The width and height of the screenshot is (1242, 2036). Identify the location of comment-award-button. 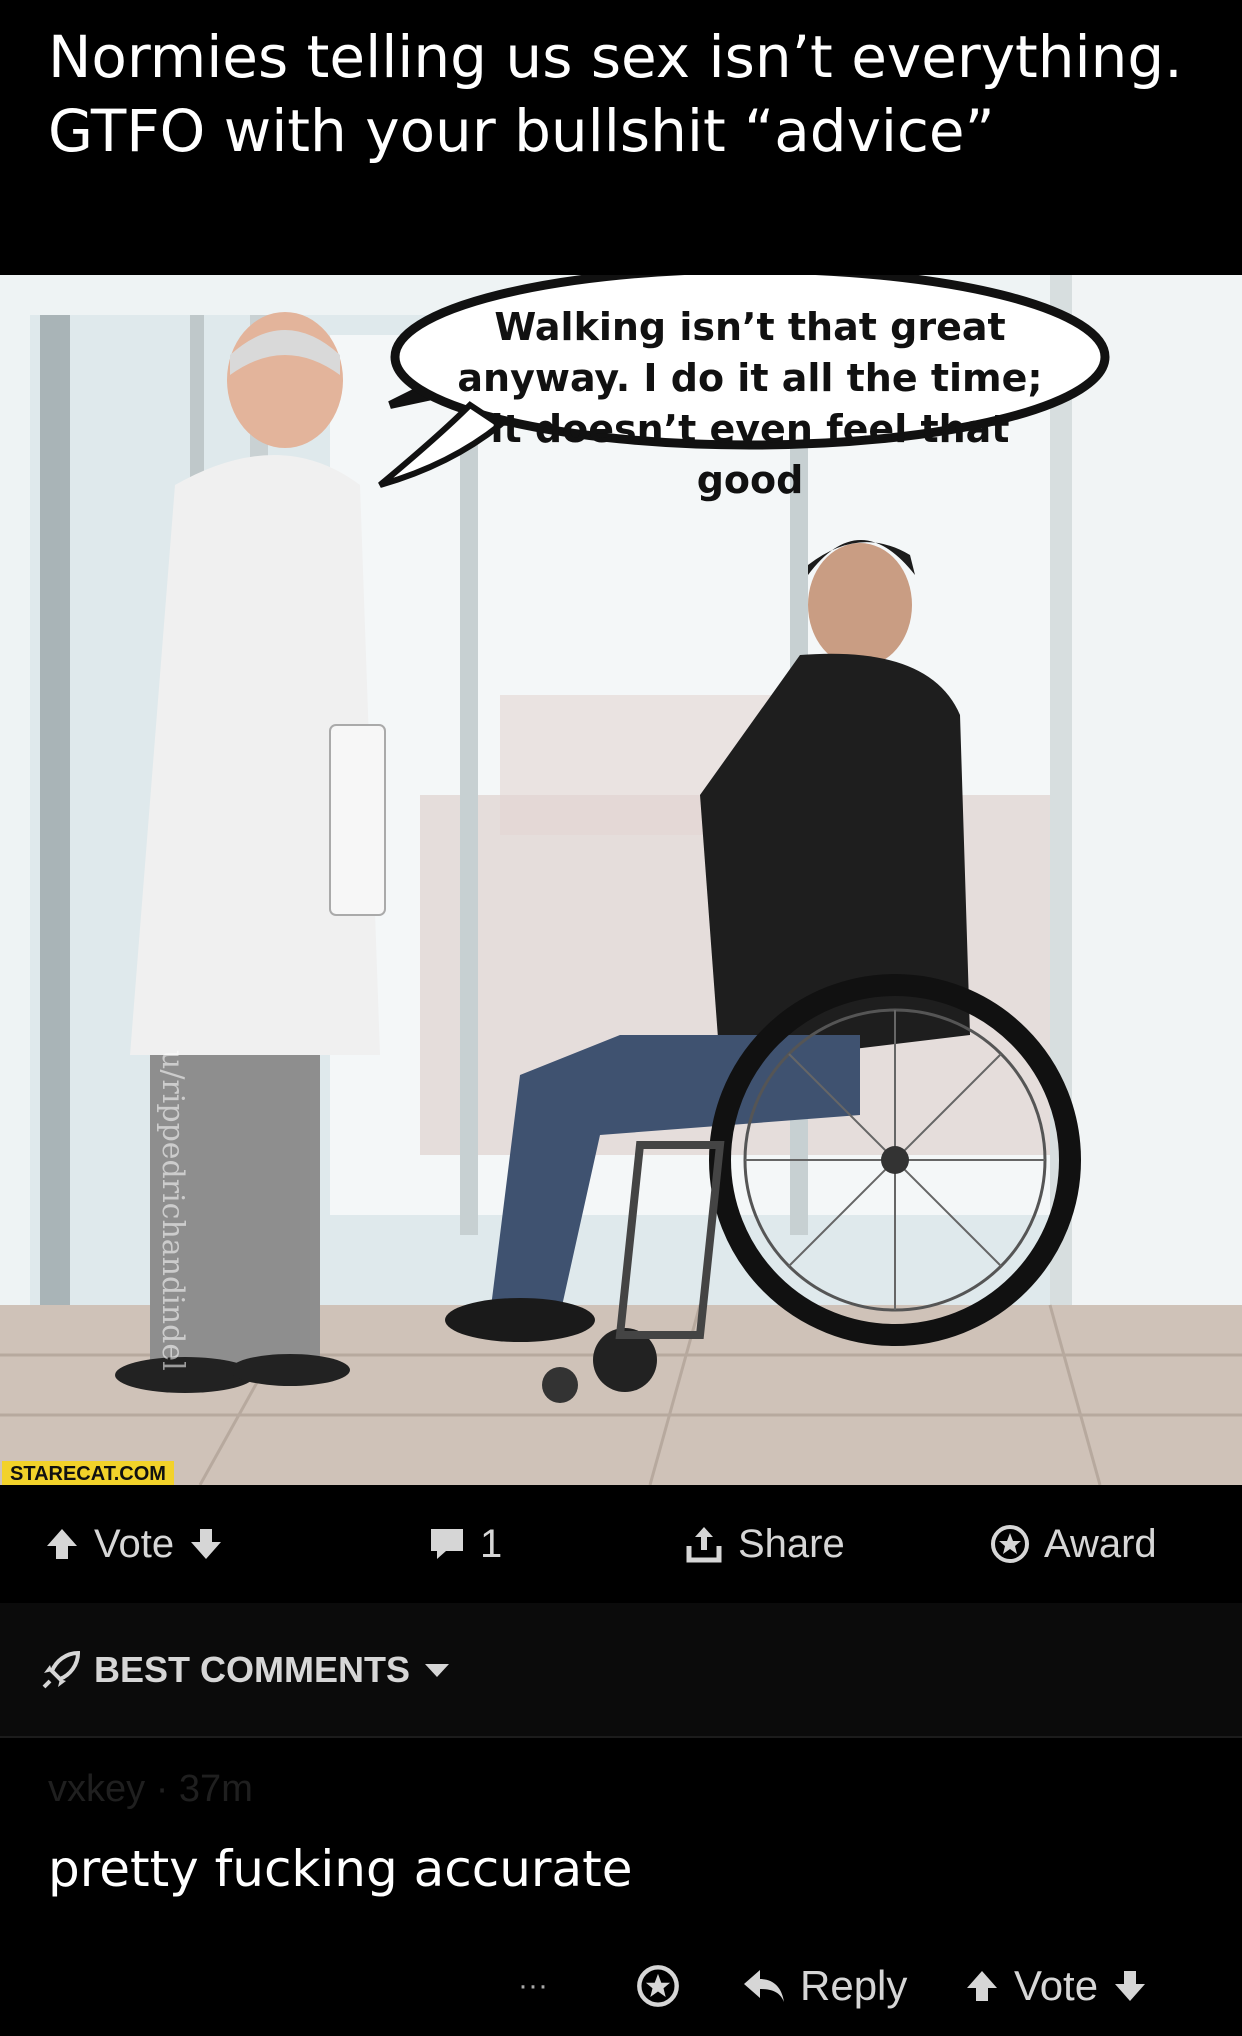
(658, 1986).